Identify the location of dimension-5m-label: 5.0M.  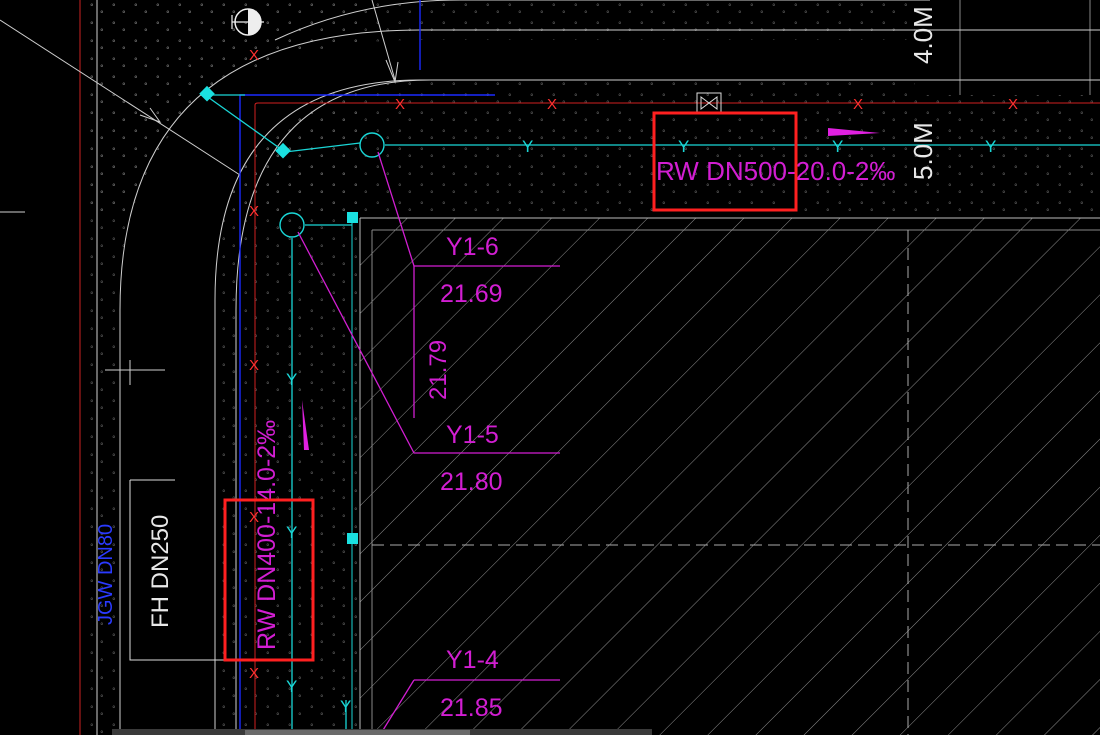
(923, 151).